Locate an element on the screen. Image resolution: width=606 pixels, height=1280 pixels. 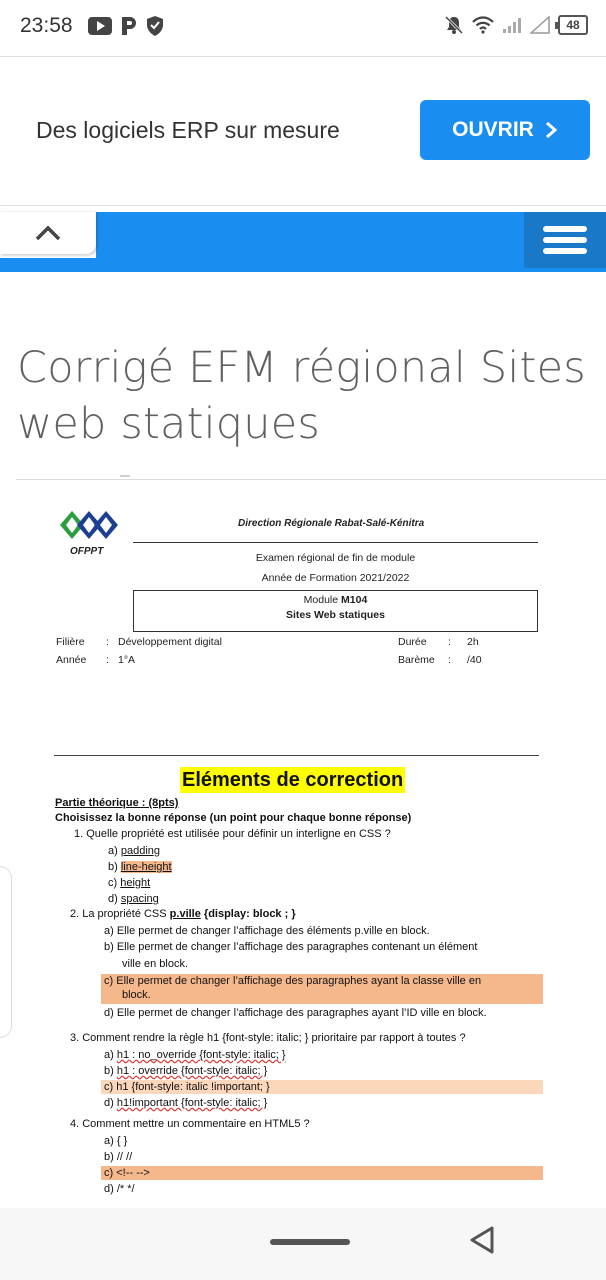
q4-option-d: d) /* */ is located at coordinates (119, 1189).